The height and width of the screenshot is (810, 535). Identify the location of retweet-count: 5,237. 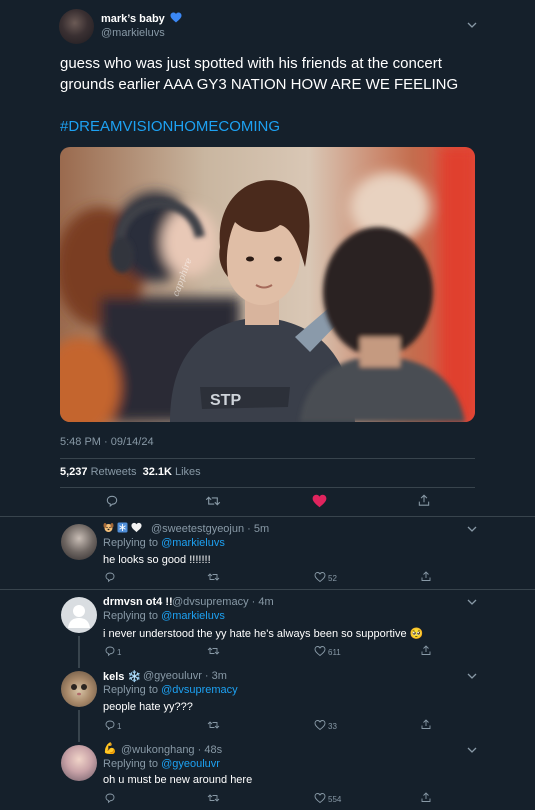
(74, 472).